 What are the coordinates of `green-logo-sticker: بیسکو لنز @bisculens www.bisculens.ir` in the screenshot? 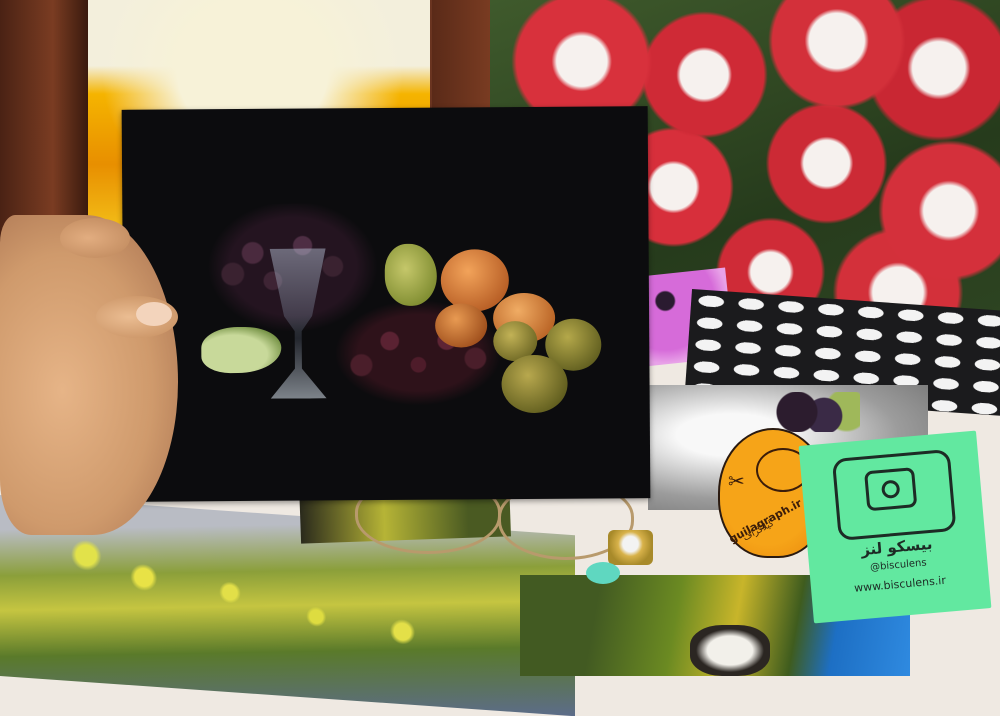 It's located at (895, 527).